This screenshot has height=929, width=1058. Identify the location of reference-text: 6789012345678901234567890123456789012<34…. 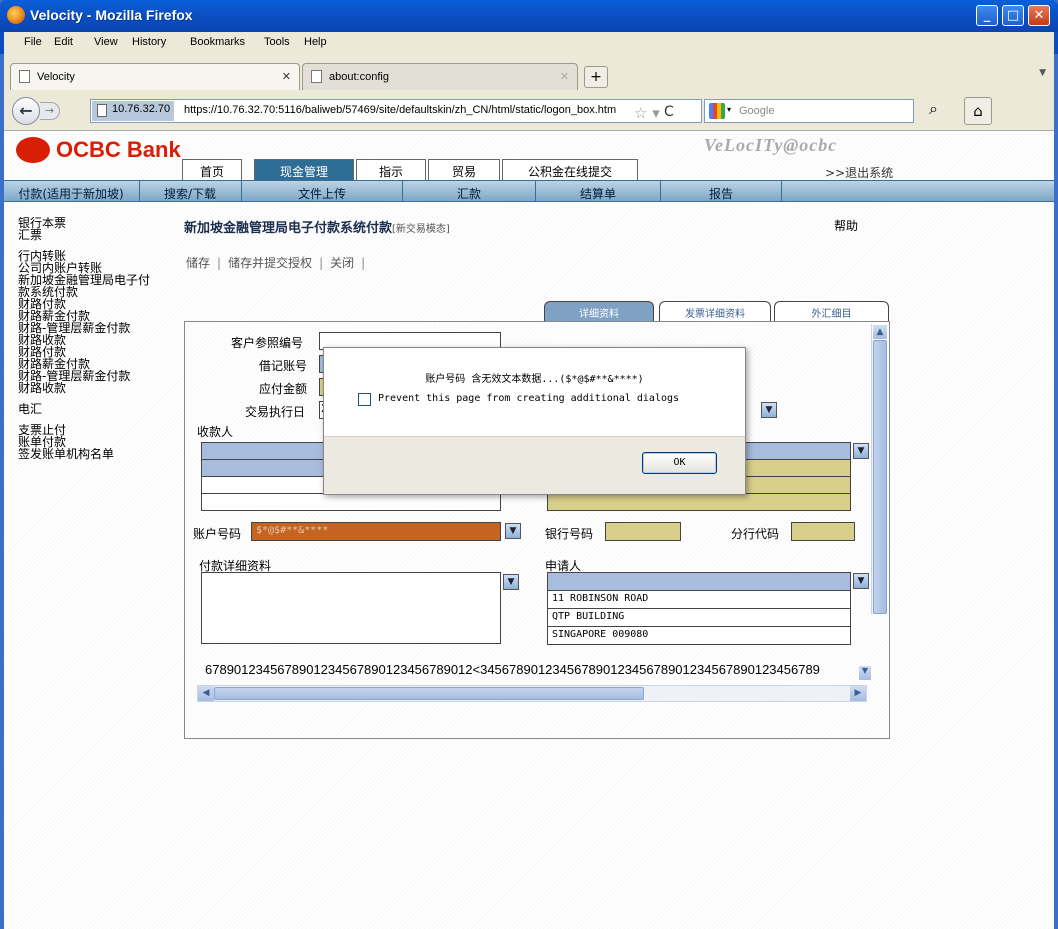
(512, 669).